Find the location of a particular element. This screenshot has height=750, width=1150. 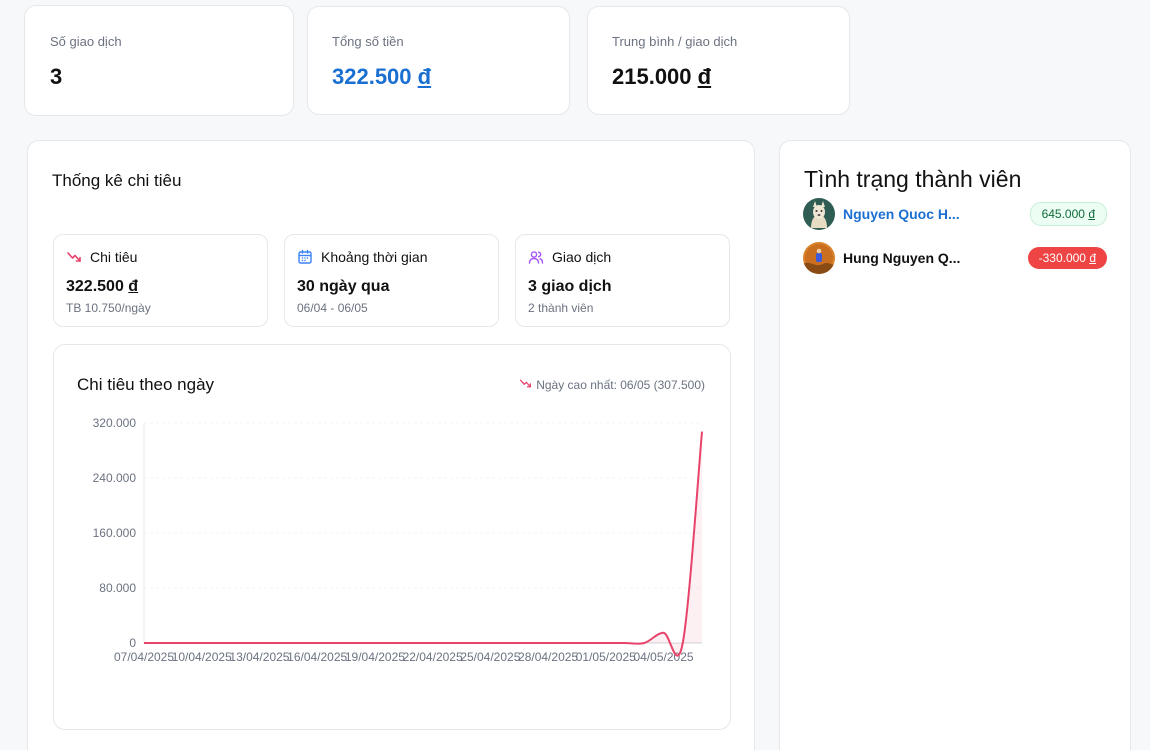

mini-card-sub: 06/04 - 06/05 is located at coordinates (332, 308).